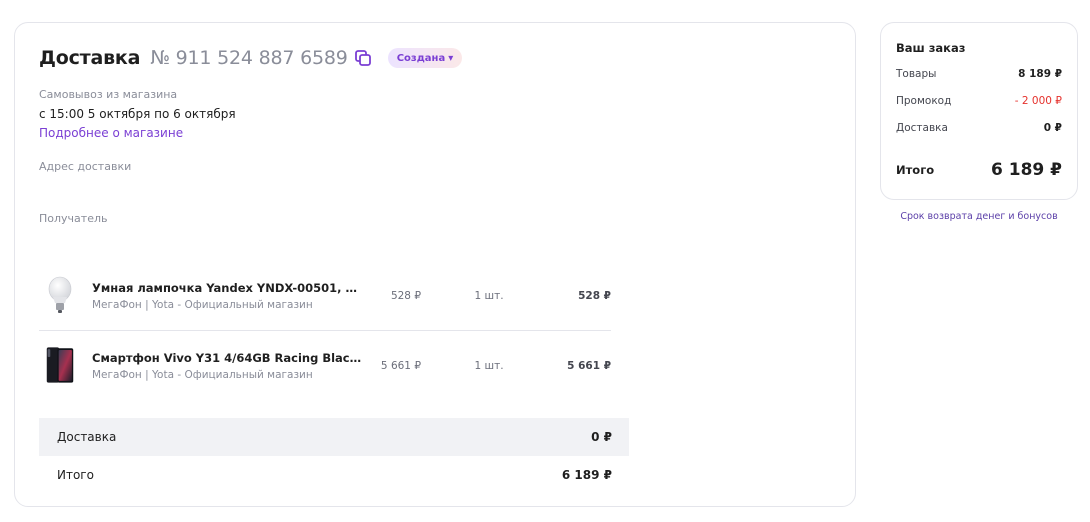 This screenshot has width=1090, height=522. I want to click on chevron-down-icon: ▾, so click(451, 58).